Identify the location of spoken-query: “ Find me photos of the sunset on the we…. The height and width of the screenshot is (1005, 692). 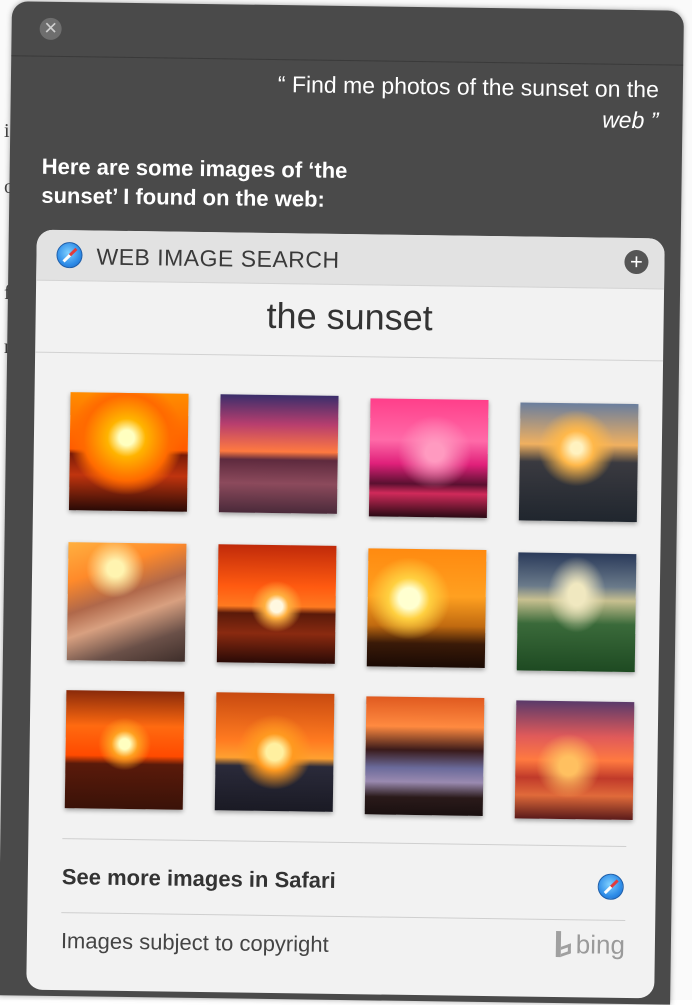
(438, 102).